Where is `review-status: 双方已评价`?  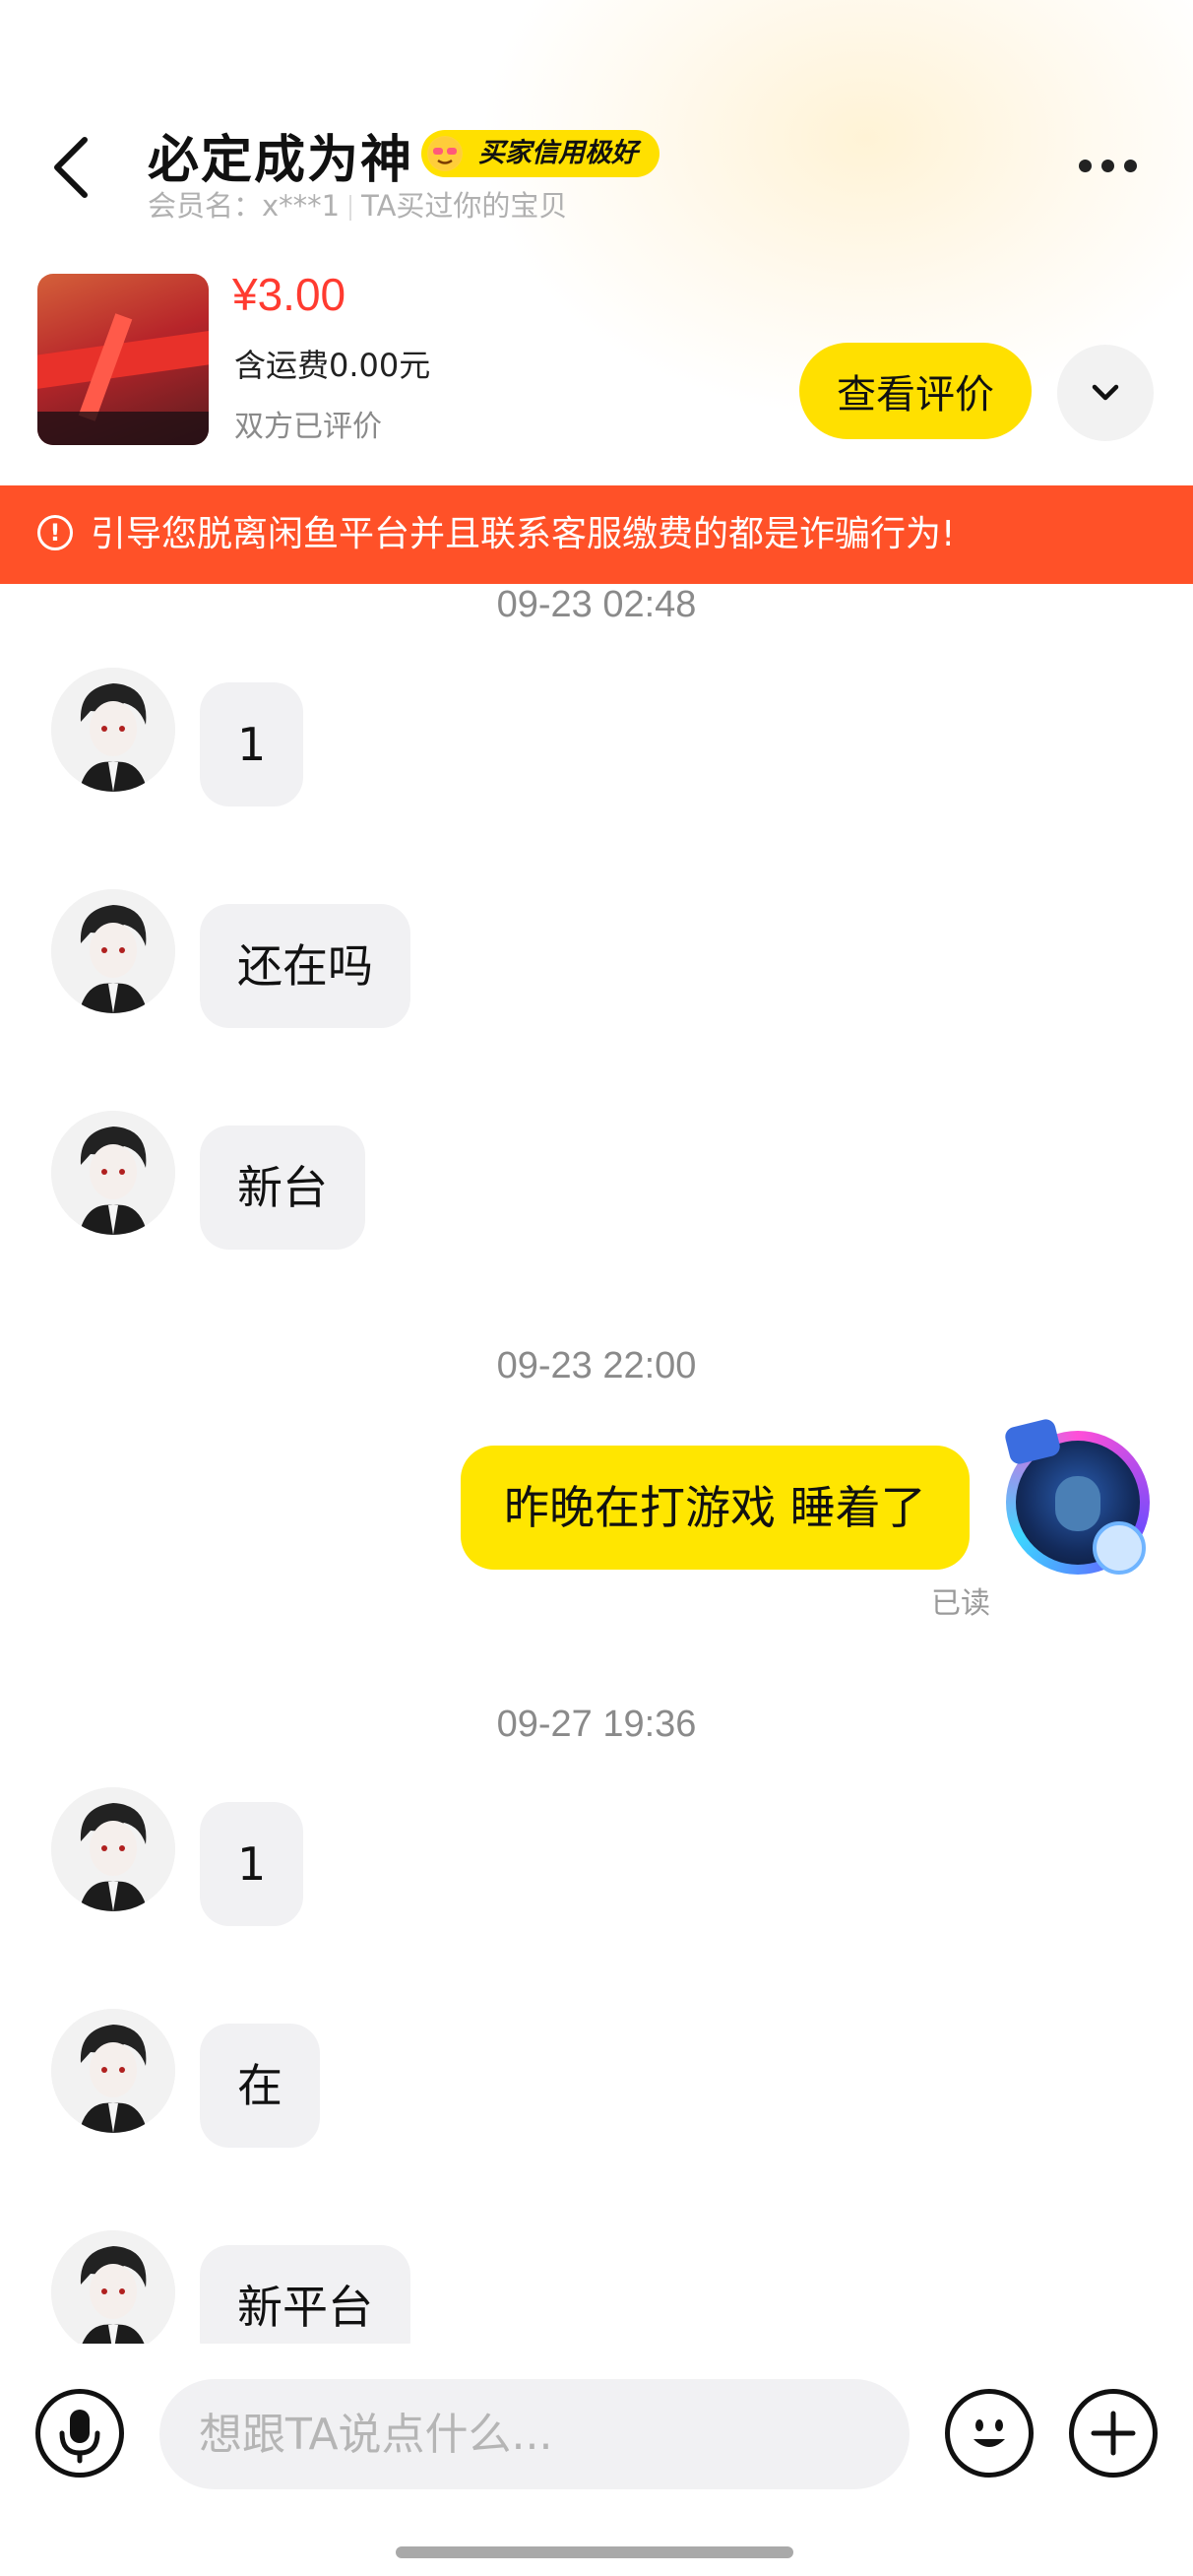
review-status: 双方已评价 is located at coordinates (308, 427).